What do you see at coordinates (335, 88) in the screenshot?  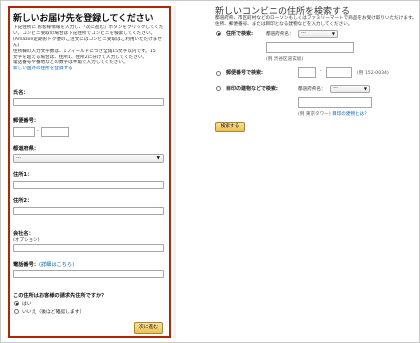 I see `landmark-pref-value: ---` at bounding box center [335, 88].